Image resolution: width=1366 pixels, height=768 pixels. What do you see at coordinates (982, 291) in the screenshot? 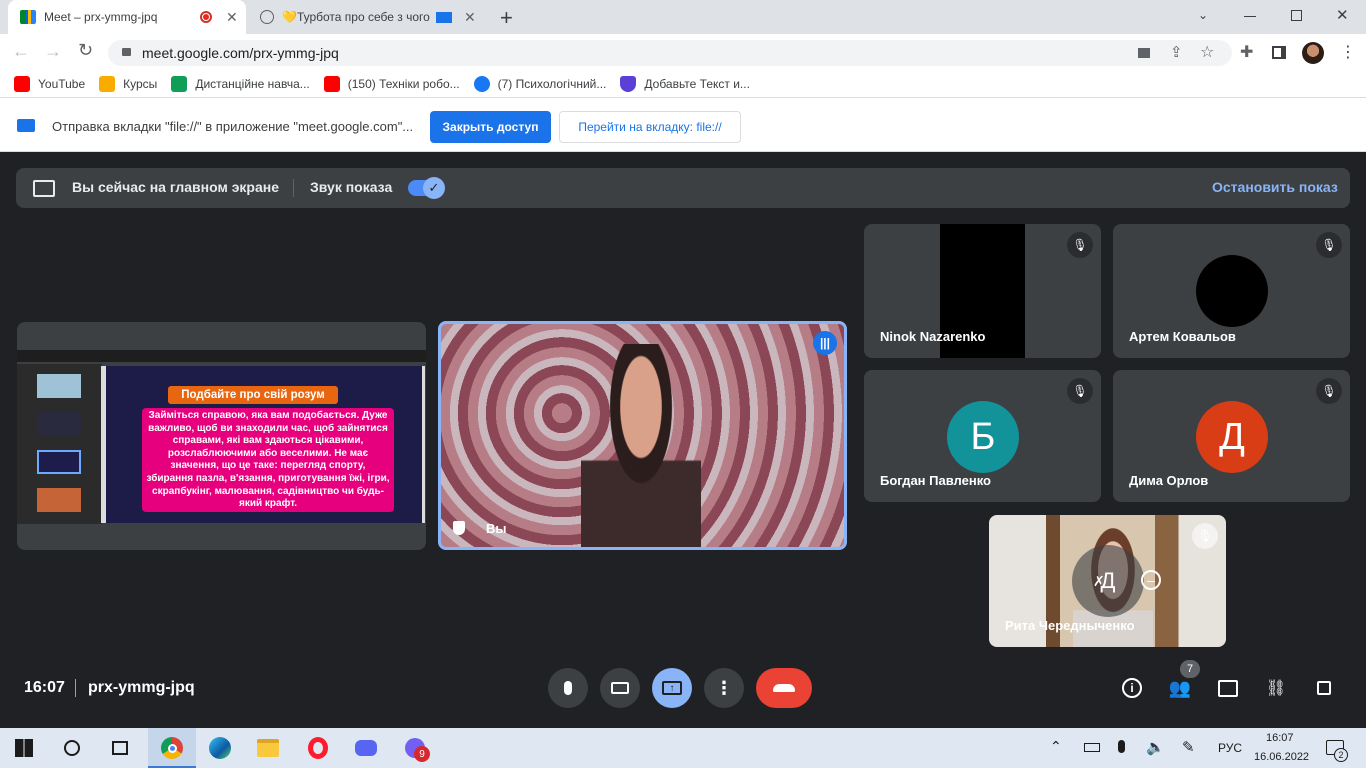
I see `participant-tile: 🎙 Ninok Nazarenko` at bounding box center [982, 291].